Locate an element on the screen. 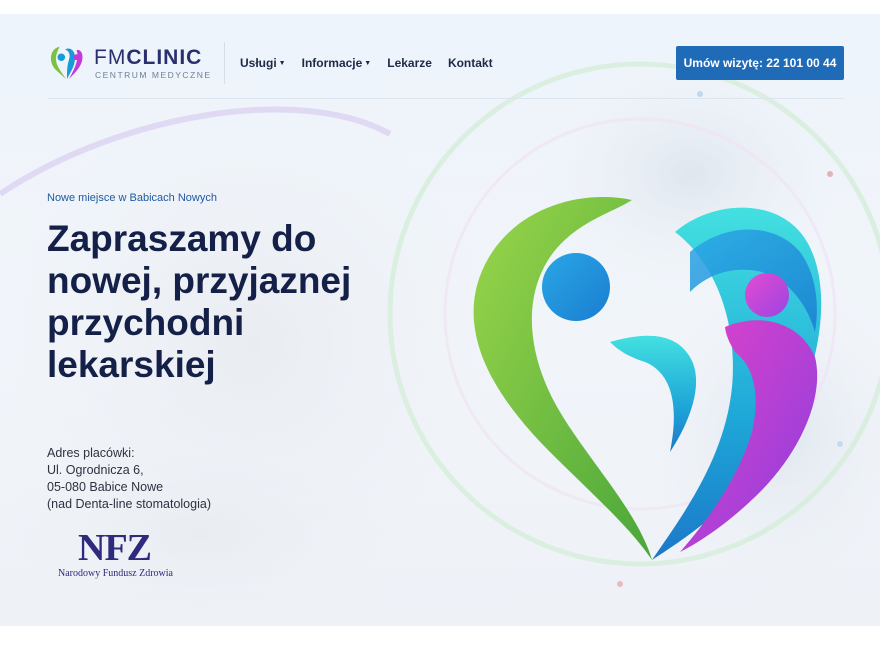 Image resolution: width=880 pixels, height=660 pixels. brand-name-thin: FM is located at coordinates (110, 57).